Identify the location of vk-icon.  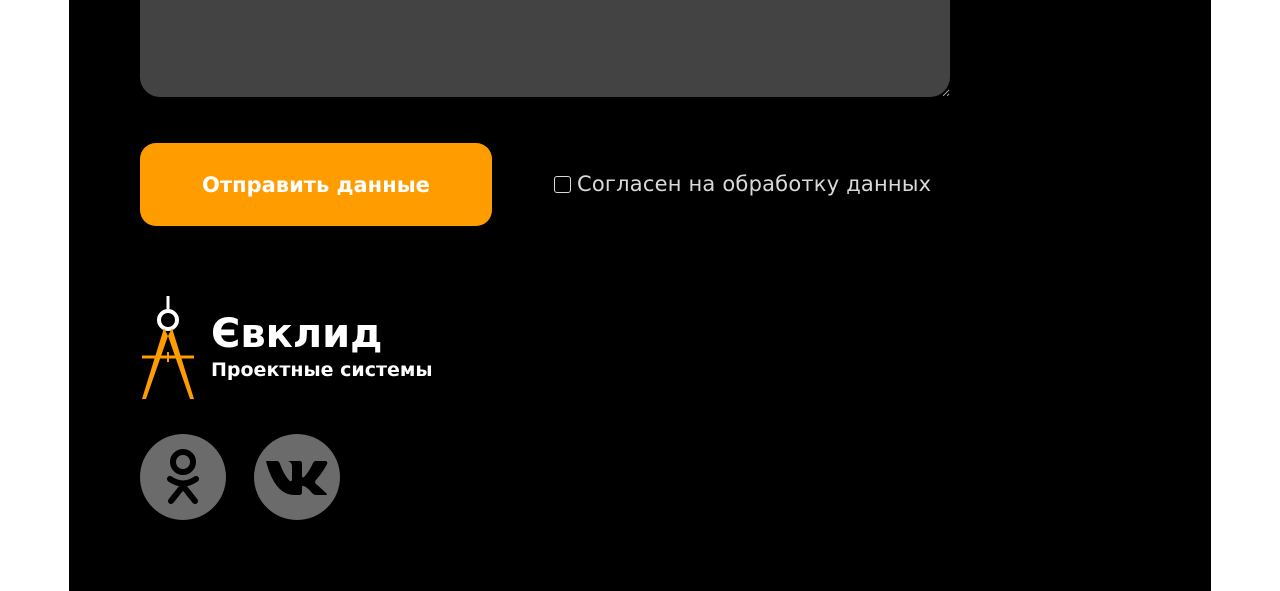
(297, 478).